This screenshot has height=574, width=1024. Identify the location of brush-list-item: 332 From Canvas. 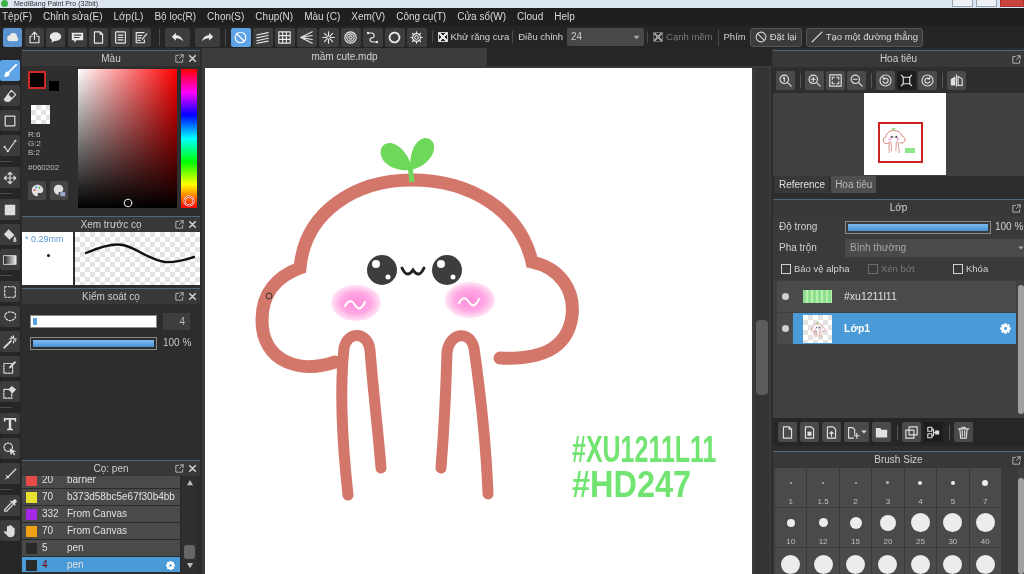
(101, 514).